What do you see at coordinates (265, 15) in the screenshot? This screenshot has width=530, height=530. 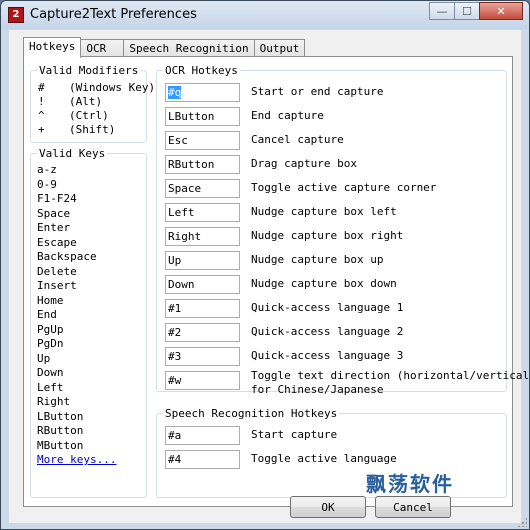 I see `title-bar: 2 Capture2Text Preferences — ☐ ✕` at bounding box center [265, 15].